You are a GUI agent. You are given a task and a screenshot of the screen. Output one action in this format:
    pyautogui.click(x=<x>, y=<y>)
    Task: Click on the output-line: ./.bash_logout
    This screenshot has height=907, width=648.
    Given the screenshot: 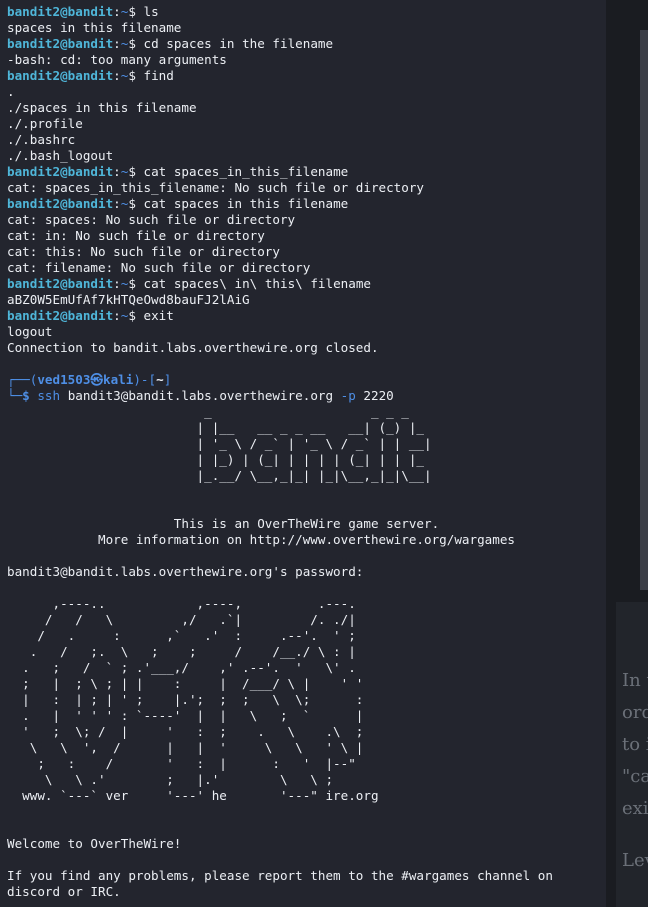 What is the action you would take?
    pyautogui.click(x=60, y=155)
    